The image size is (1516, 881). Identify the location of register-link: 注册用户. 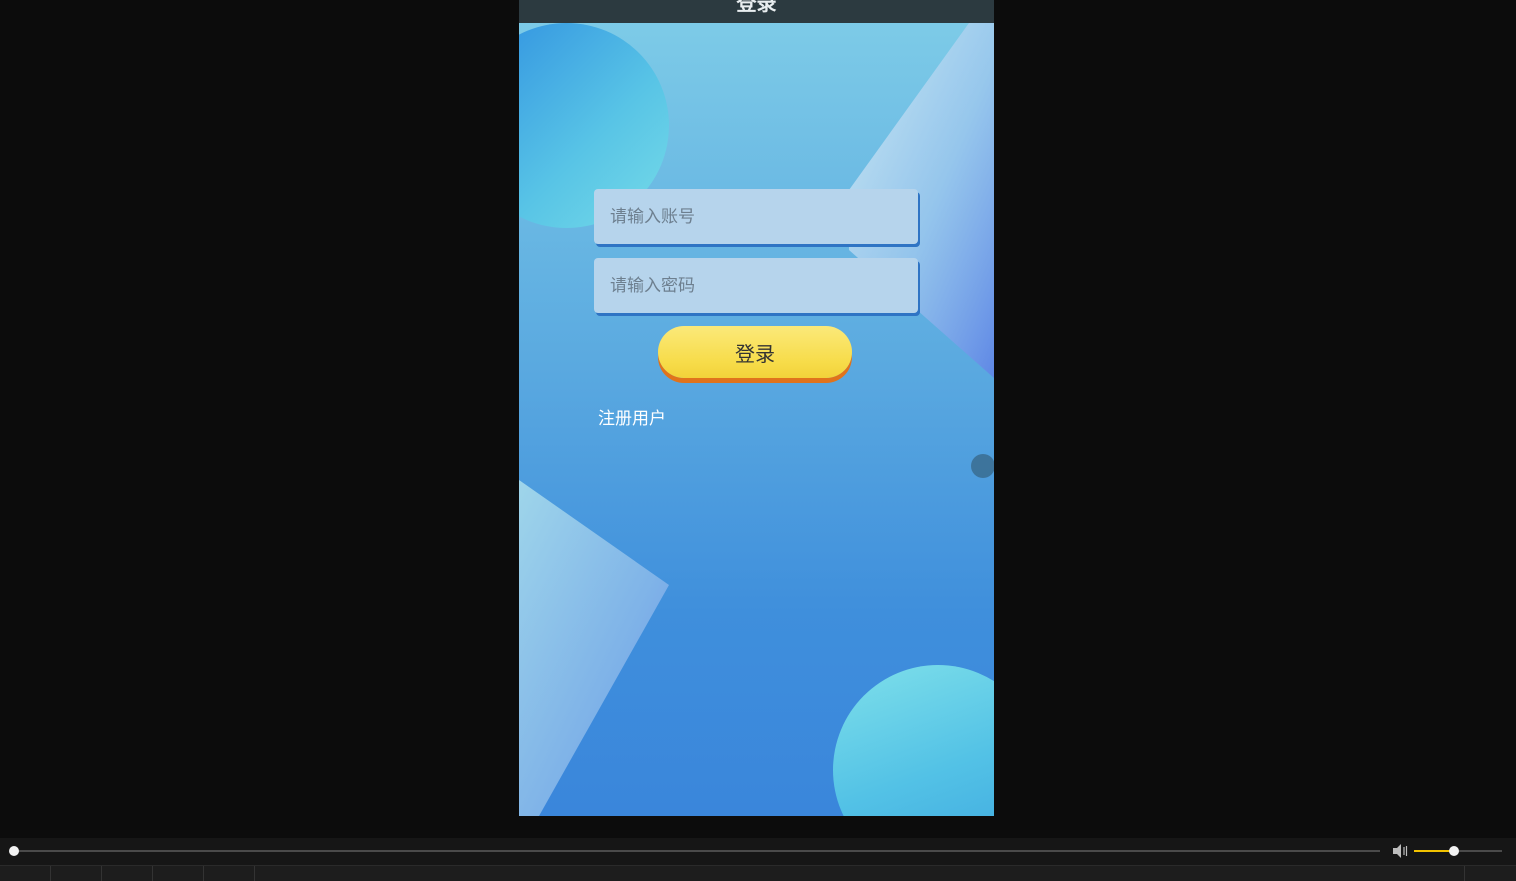
(632, 416).